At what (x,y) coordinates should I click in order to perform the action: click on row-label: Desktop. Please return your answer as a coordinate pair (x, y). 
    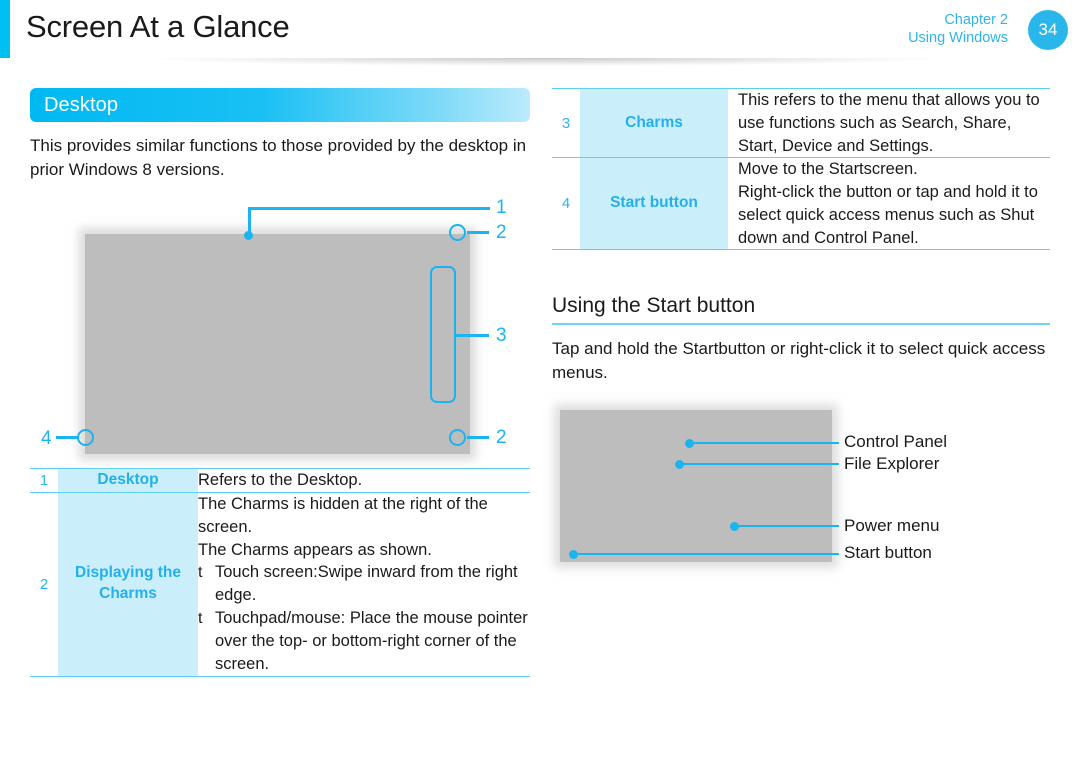
    Looking at the image, I should click on (128, 481).